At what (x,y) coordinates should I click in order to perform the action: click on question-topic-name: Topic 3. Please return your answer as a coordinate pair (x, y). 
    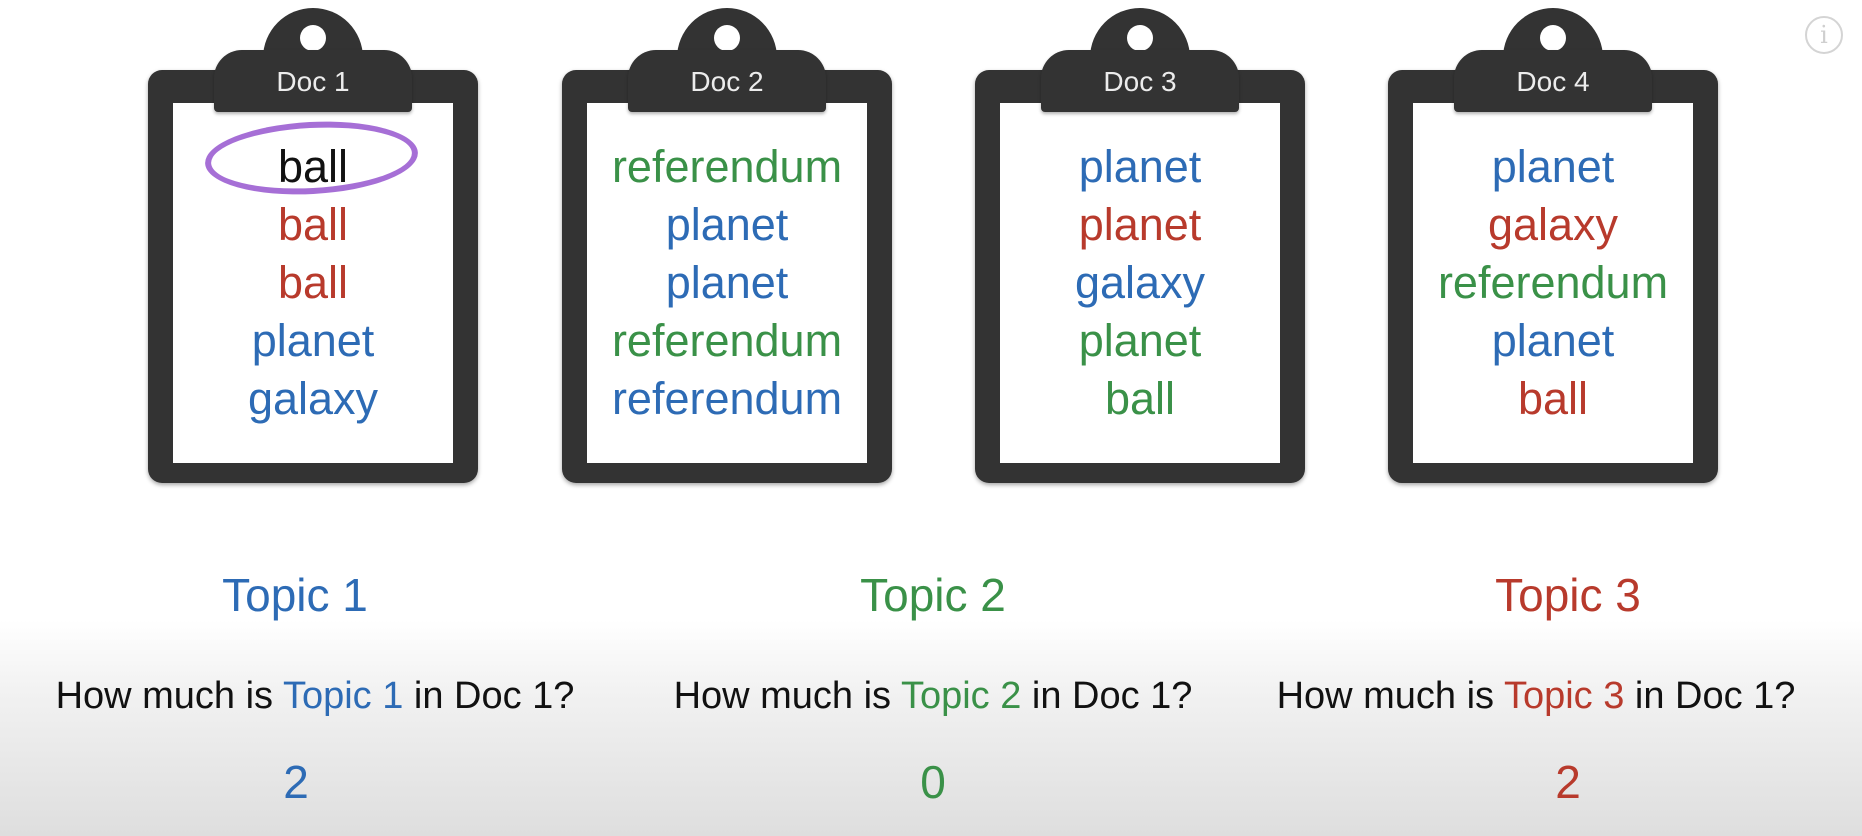
    Looking at the image, I should click on (1564, 696).